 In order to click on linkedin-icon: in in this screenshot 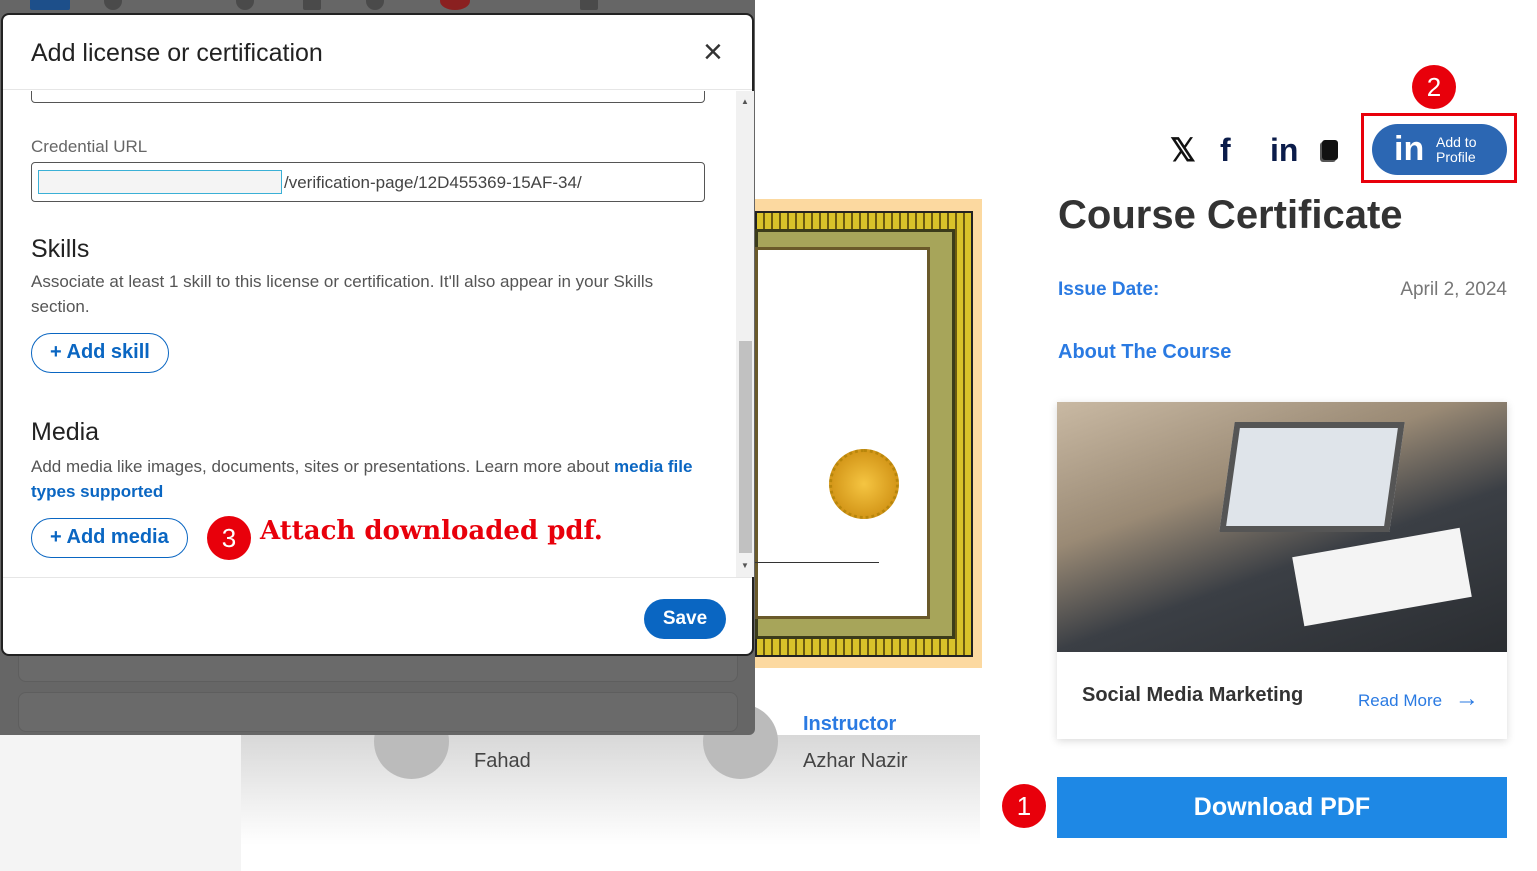, I will do `click(1296, 150)`.